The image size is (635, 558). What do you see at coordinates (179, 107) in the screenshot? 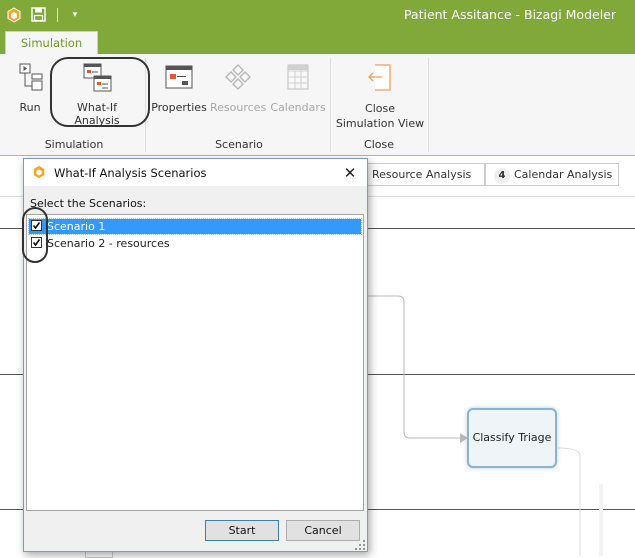
I see `properties-label: Properties` at bounding box center [179, 107].